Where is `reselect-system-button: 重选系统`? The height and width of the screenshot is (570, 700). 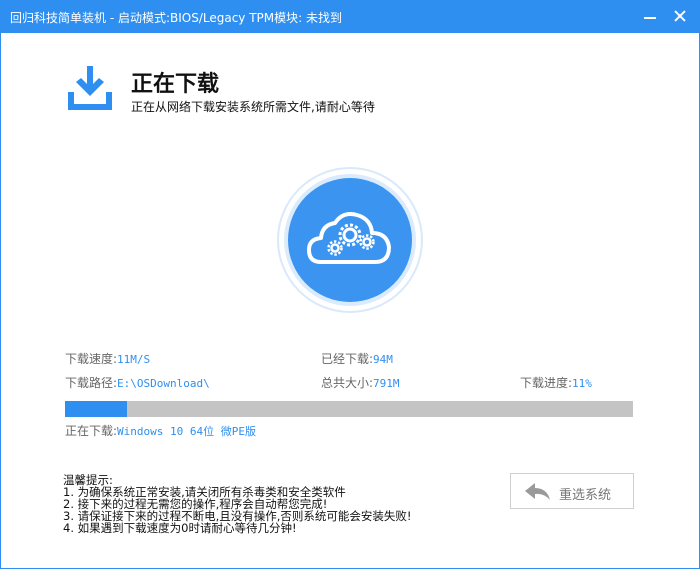
reselect-system-button: 重选系统 is located at coordinates (572, 491).